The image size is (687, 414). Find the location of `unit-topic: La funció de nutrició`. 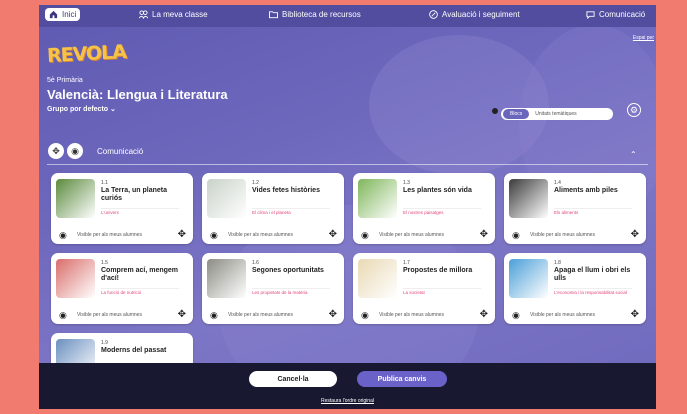

unit-topic: La funció de nutrició is located at coordinates (121, 292).